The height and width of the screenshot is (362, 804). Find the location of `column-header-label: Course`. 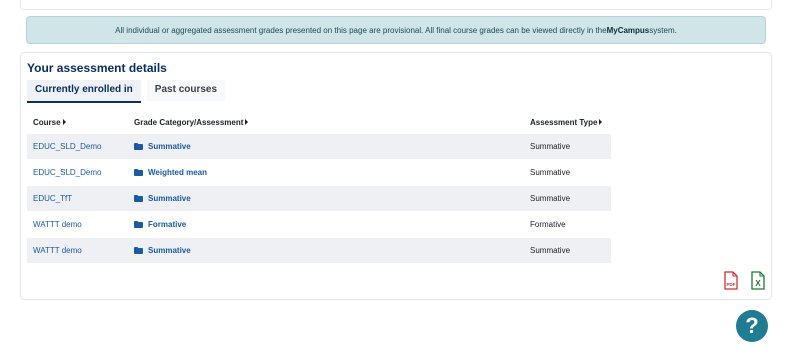

column-header-label: Course is located at coordinates (47, 122).